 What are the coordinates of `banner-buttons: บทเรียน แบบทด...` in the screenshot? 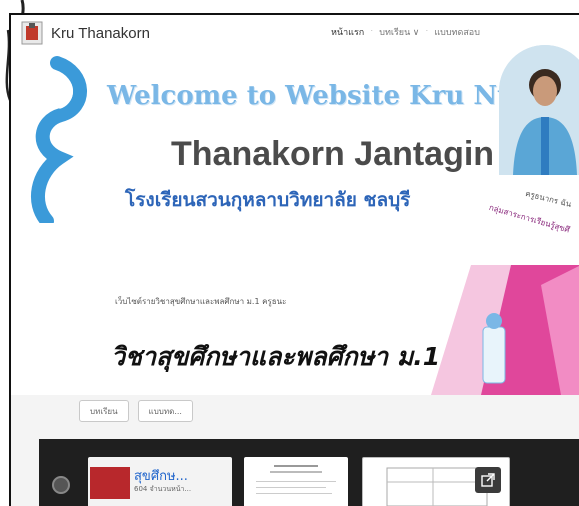 It's located at (136, 411).